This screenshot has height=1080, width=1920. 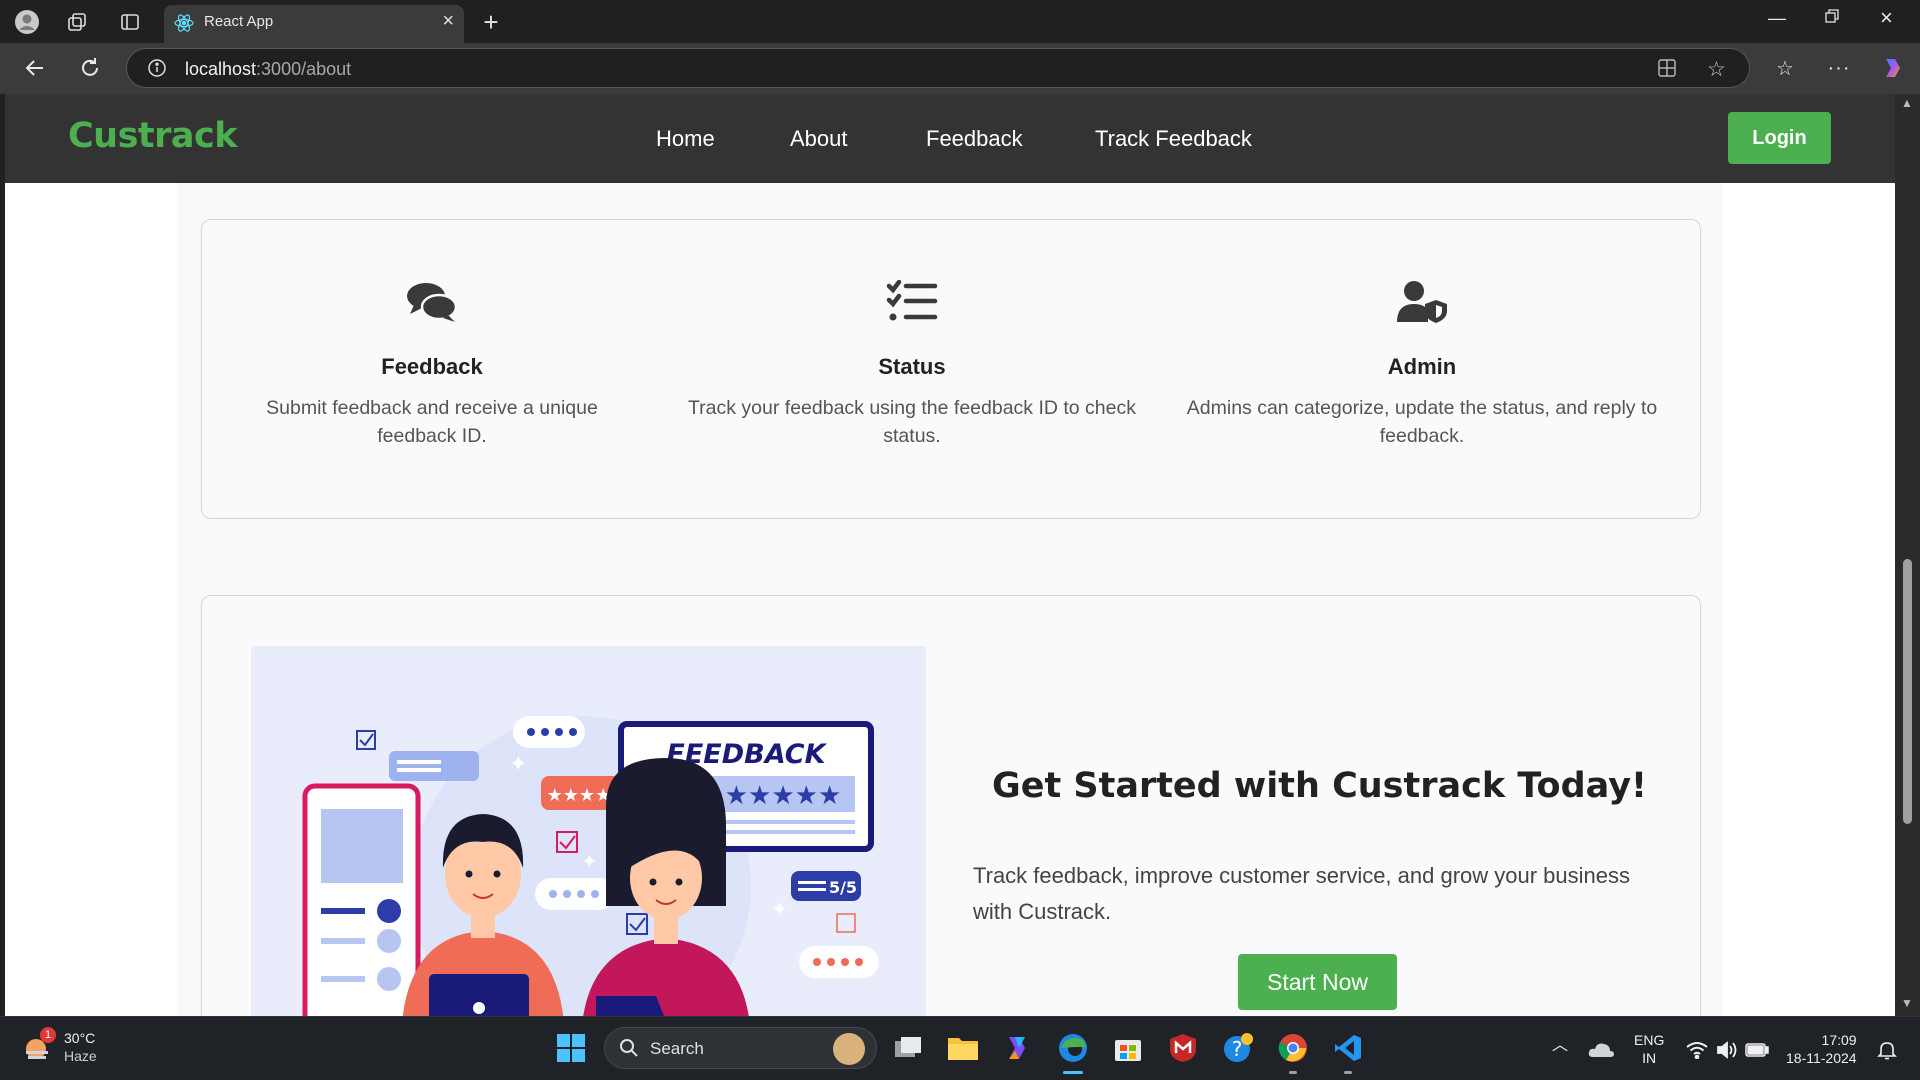 I want to click on vscode-icon, so click(x=1348, y=1052).